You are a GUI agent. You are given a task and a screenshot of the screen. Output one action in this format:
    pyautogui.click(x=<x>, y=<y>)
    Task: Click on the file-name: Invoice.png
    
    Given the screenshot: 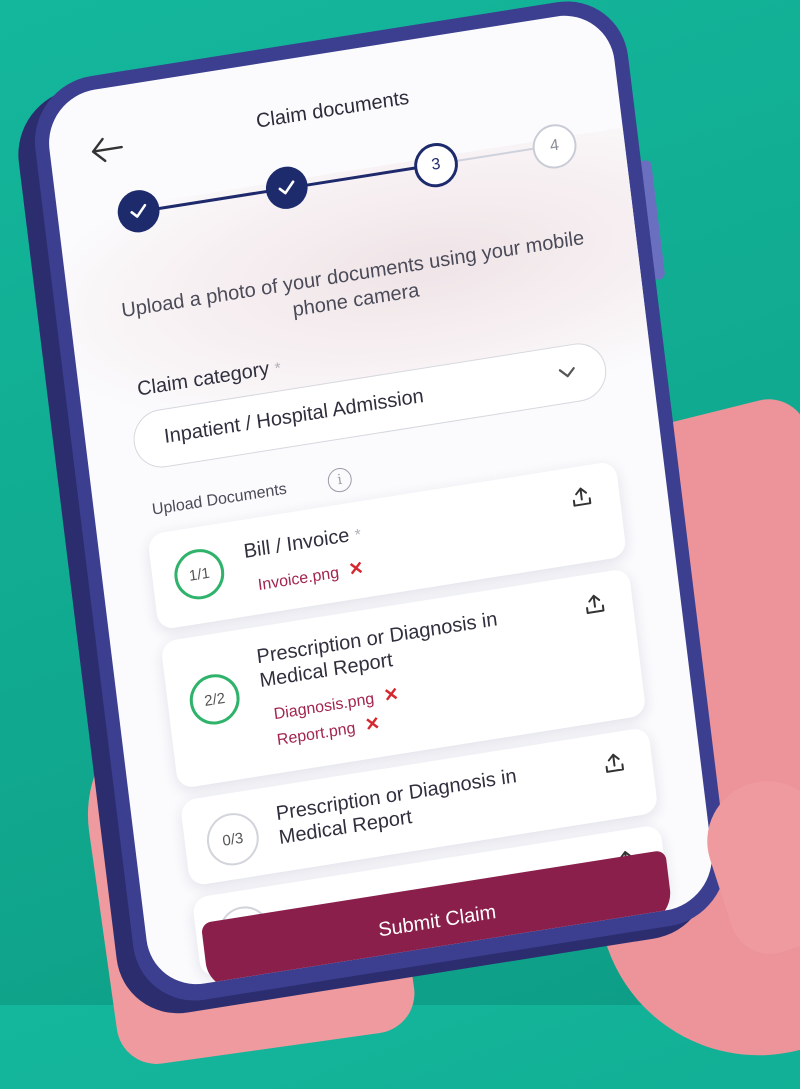 What is the action you would take?
    pyautogui.click(x=298, y=579)
    